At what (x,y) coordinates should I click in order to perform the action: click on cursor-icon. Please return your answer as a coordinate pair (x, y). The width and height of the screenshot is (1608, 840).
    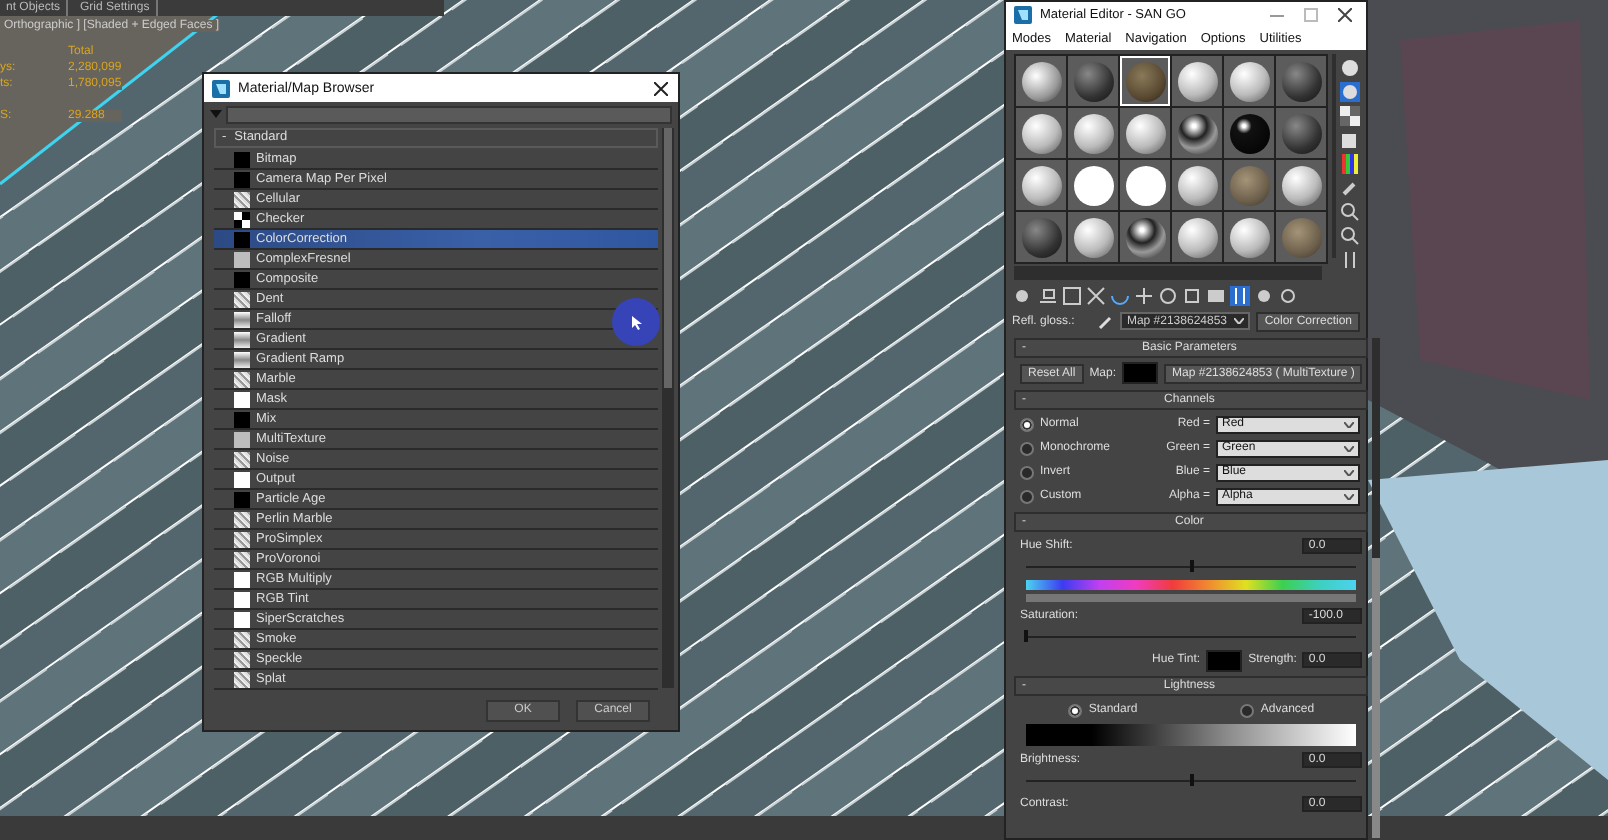
    Looking at the image, I should click on (636, 322).